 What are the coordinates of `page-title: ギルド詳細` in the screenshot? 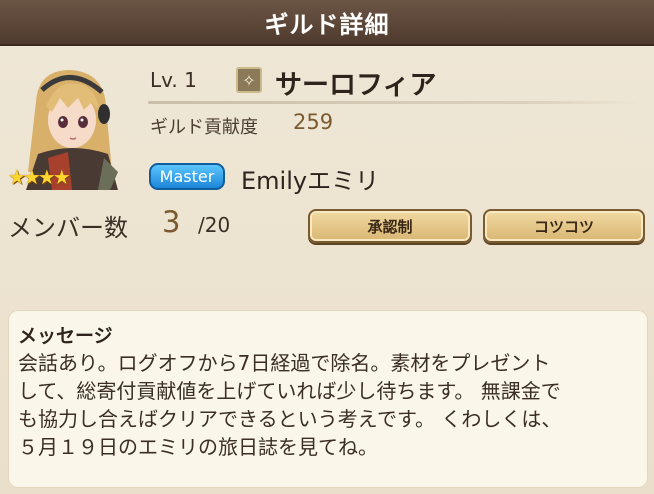 It's located at (327, 24).